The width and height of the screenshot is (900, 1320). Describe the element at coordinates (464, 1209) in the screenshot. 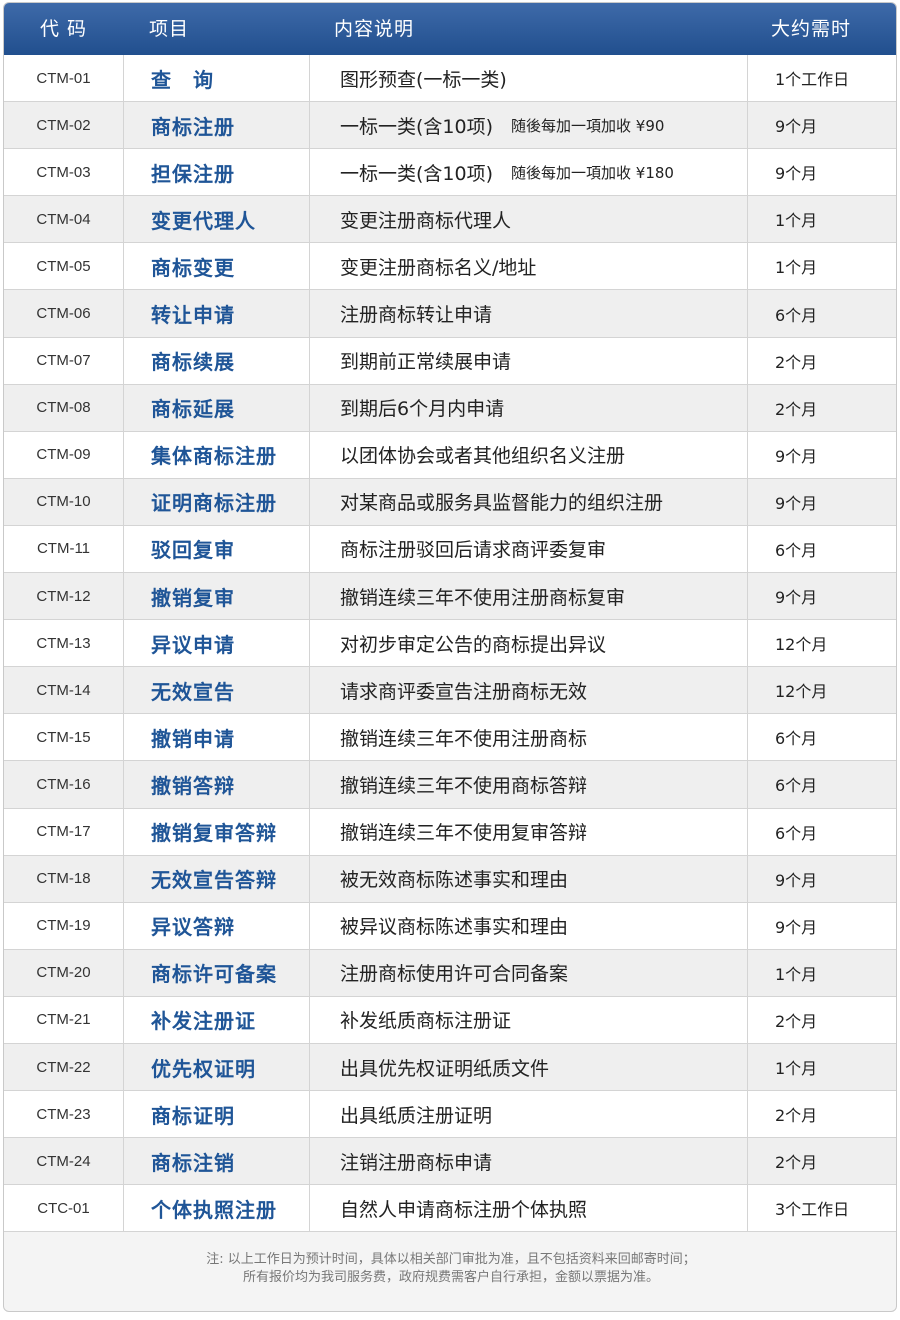

I see `row-description-text: 自然人申请商标注册个体执照` at that location.